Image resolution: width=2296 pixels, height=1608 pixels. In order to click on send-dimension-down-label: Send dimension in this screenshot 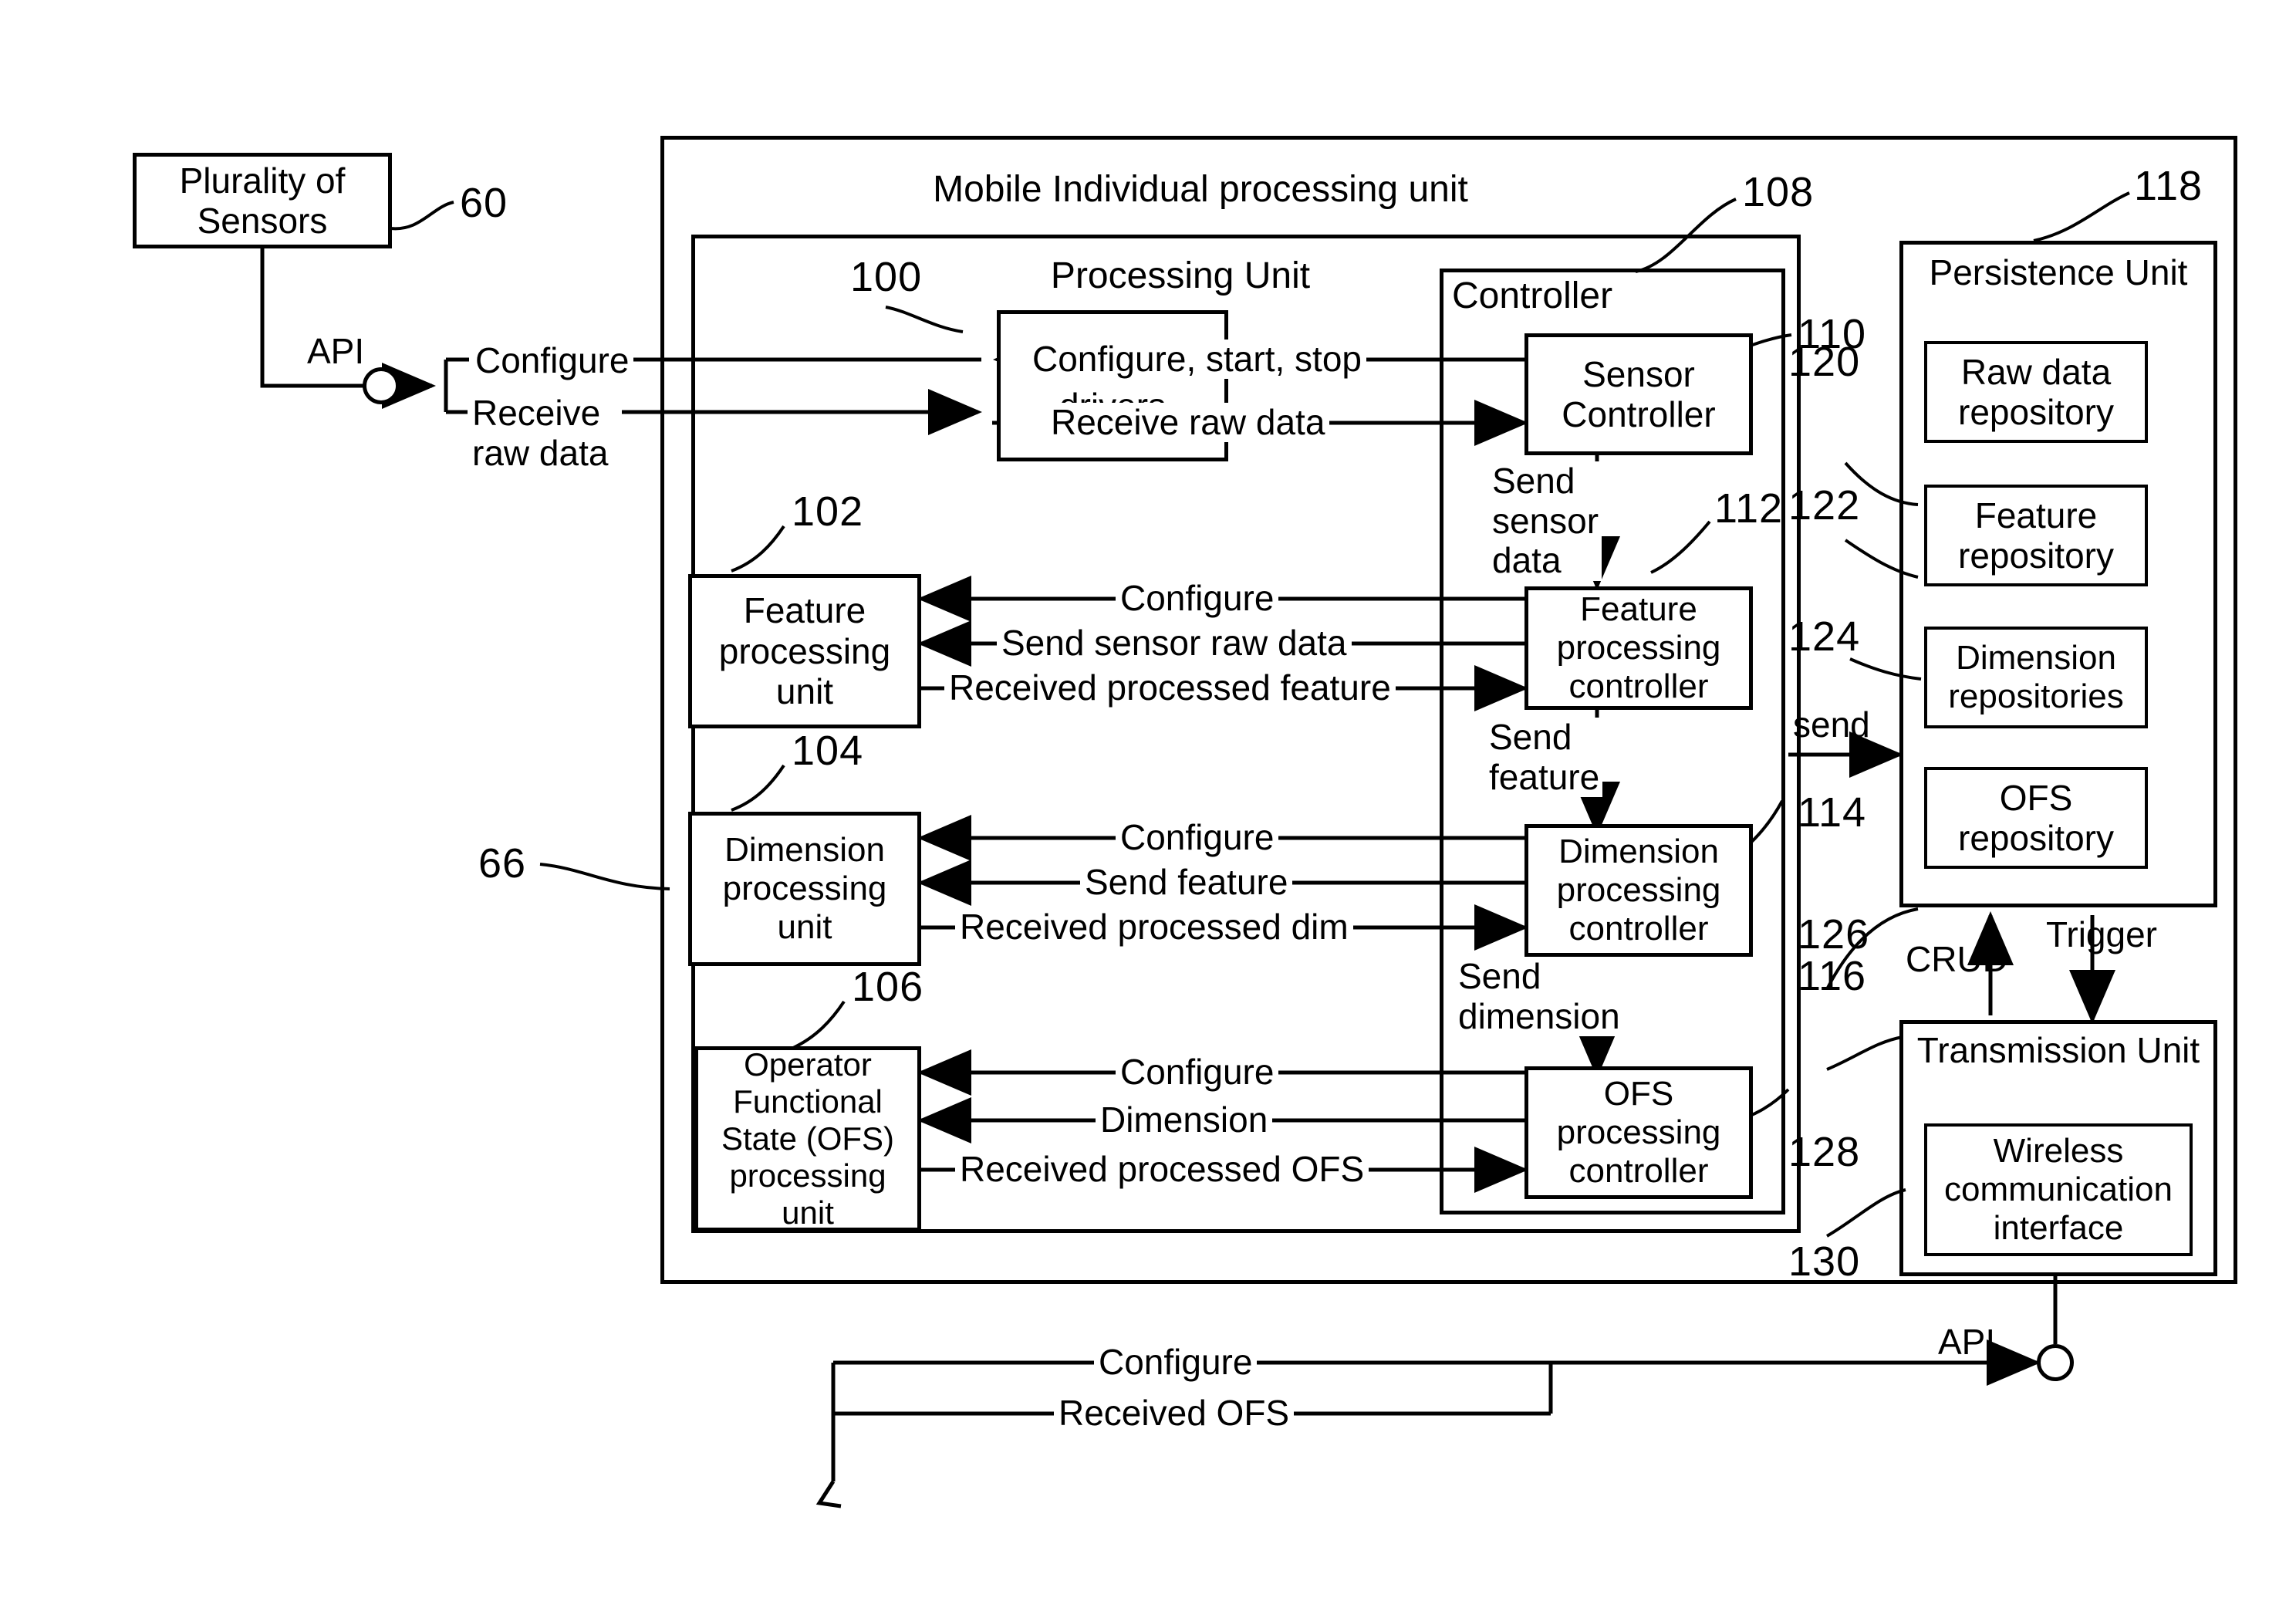, I will do `click(1539, 996)`.